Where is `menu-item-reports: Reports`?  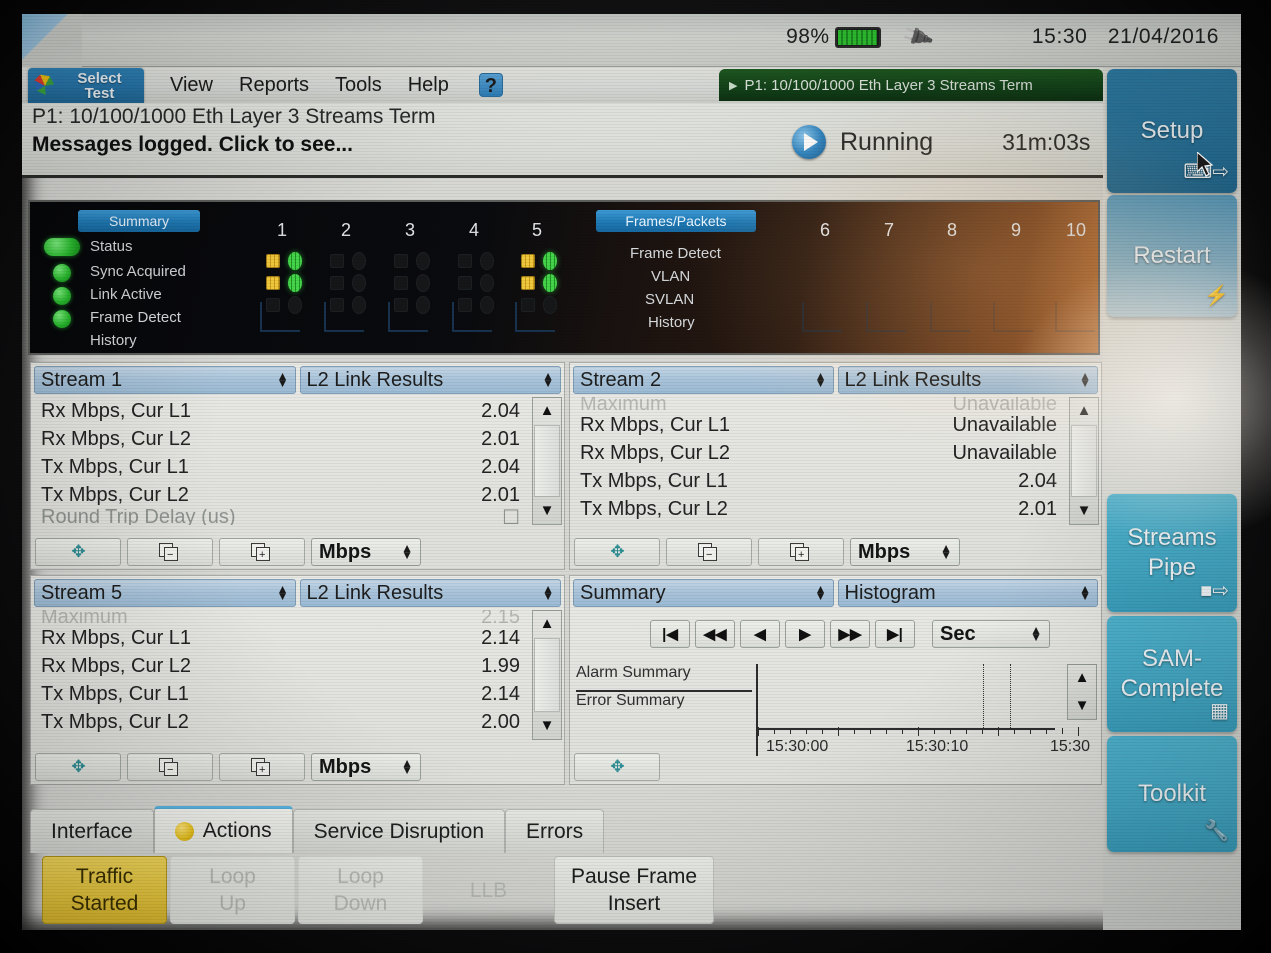 menu-item-reports: Reports is located at coordinates (274, 85).